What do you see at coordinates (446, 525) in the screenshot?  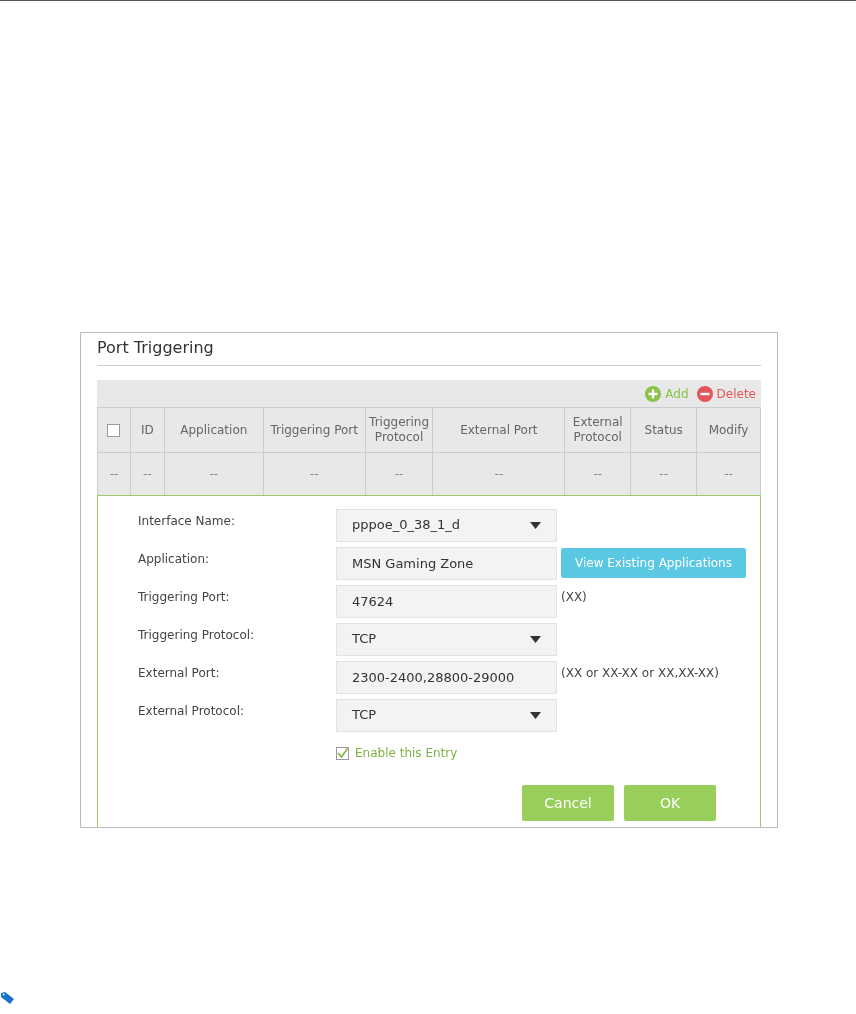 I see `dropdown: pppoe_0_38_1_d` at bounding box center [446, 525].